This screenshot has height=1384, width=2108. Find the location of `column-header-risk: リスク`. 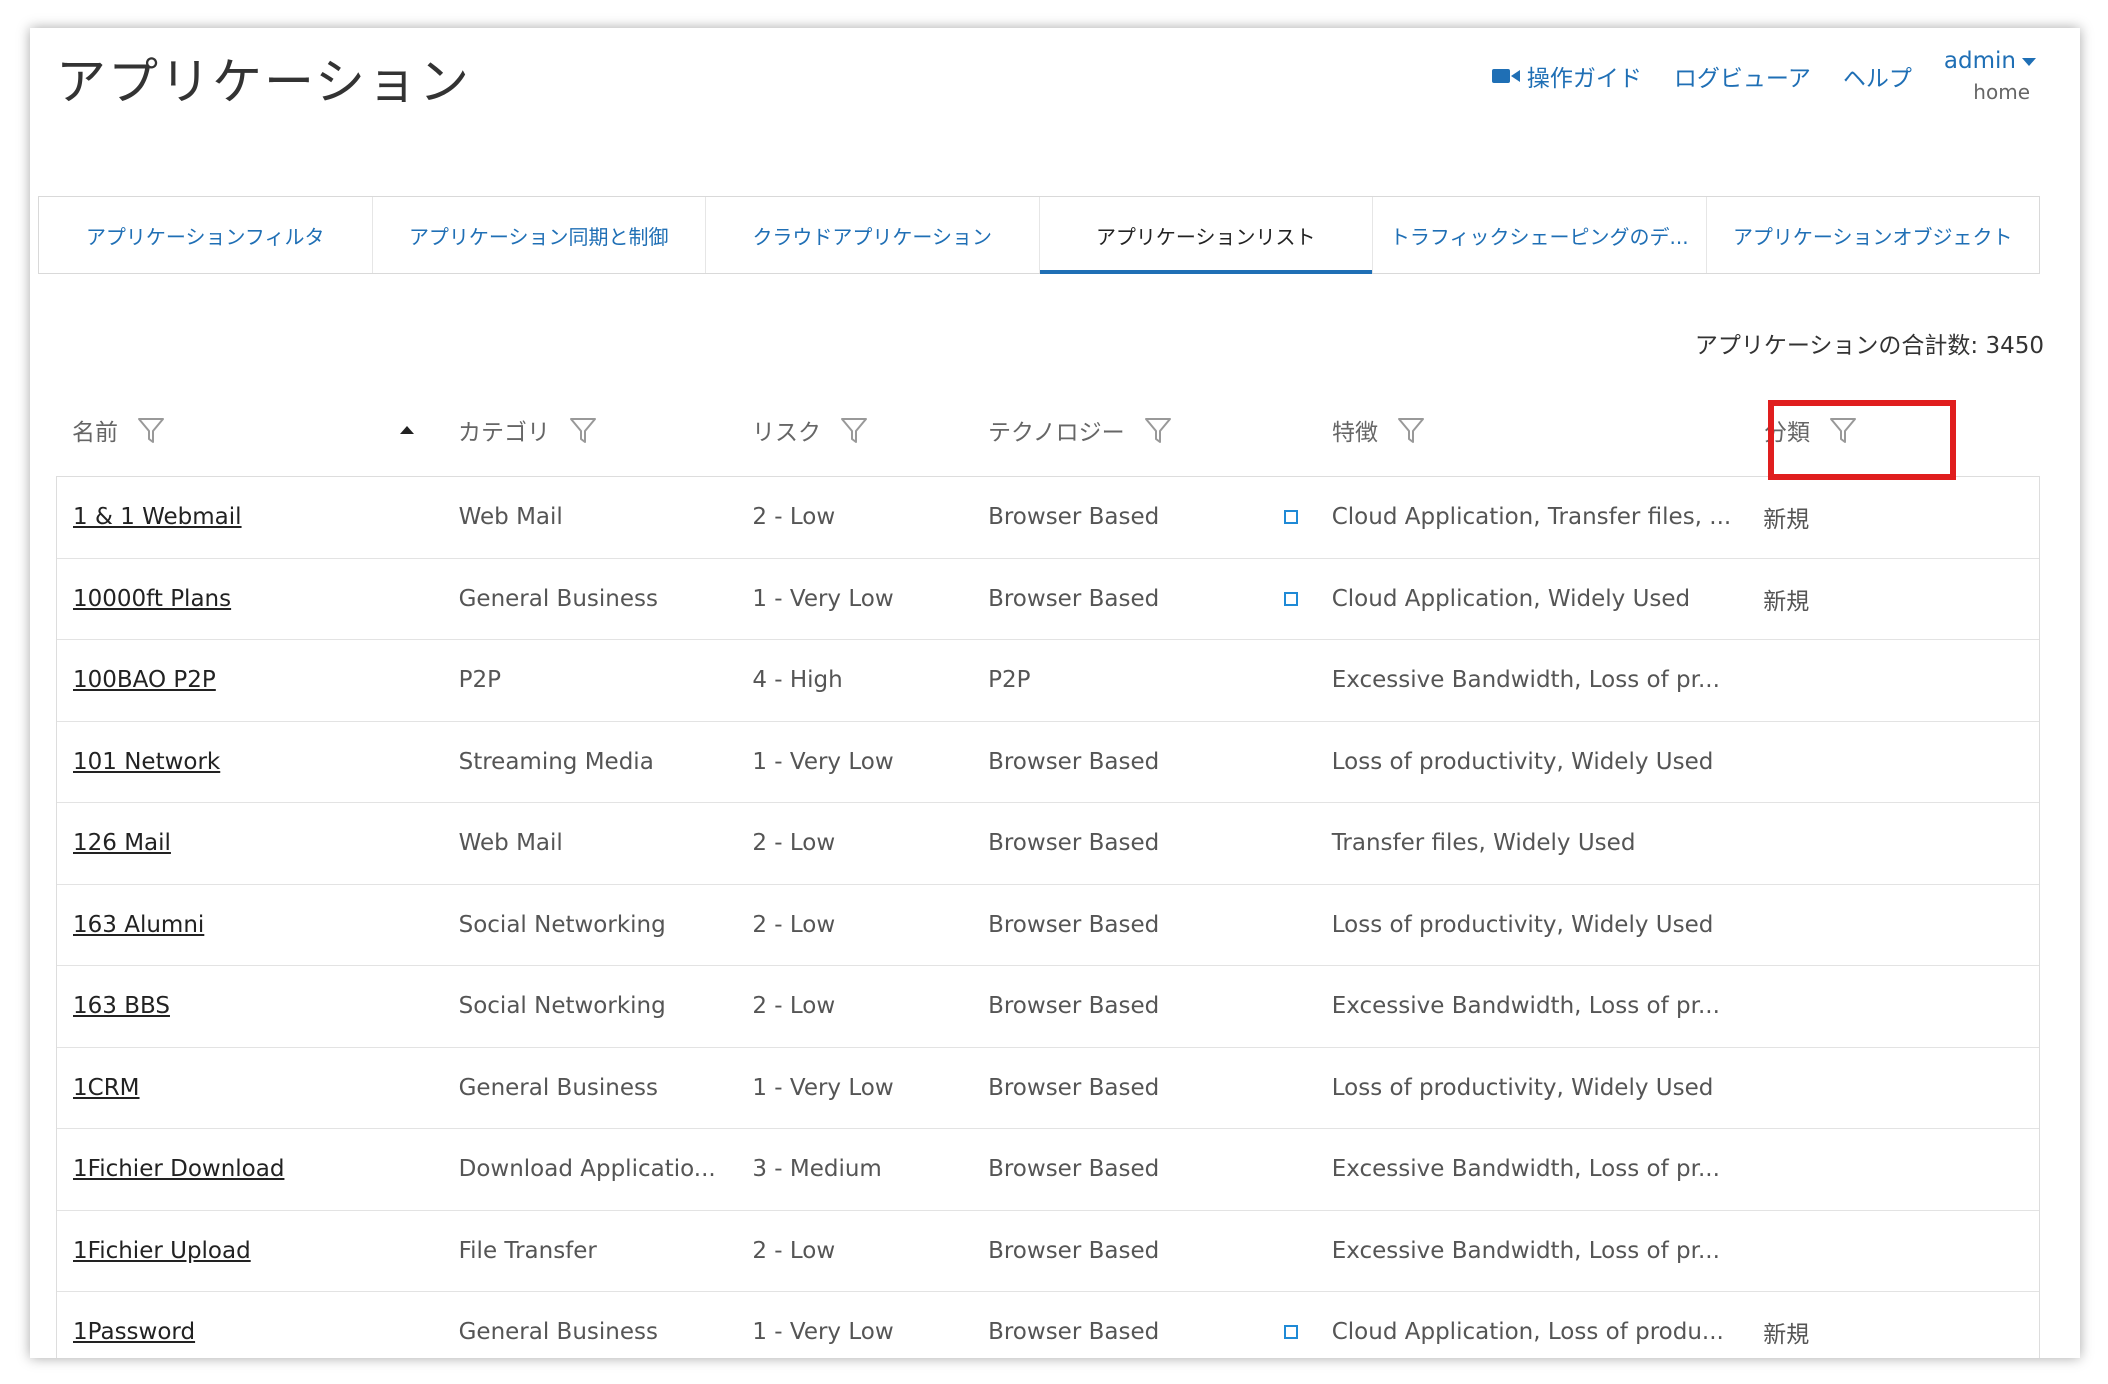

column-header-risk: リスク is located at coordinates (854, 430).